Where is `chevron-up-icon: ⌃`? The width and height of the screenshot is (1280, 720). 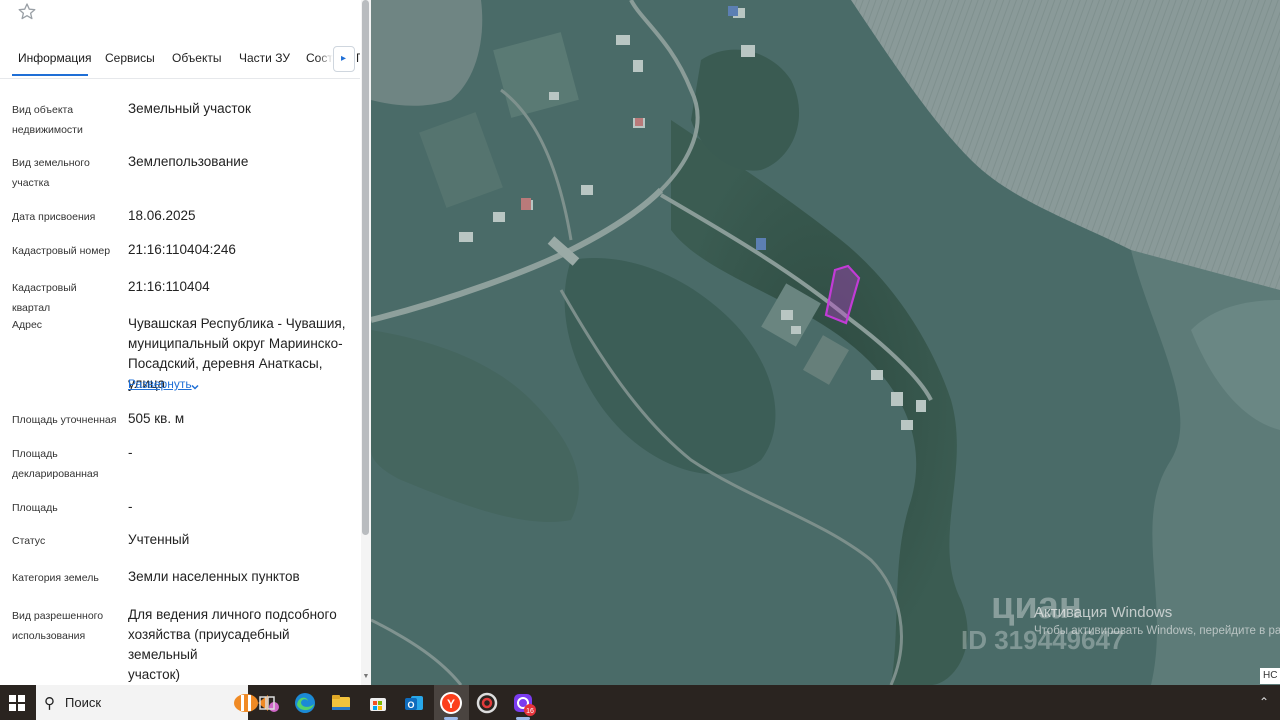
chevron-up-icon: ⌃ is located at coordinates (1264, 702).